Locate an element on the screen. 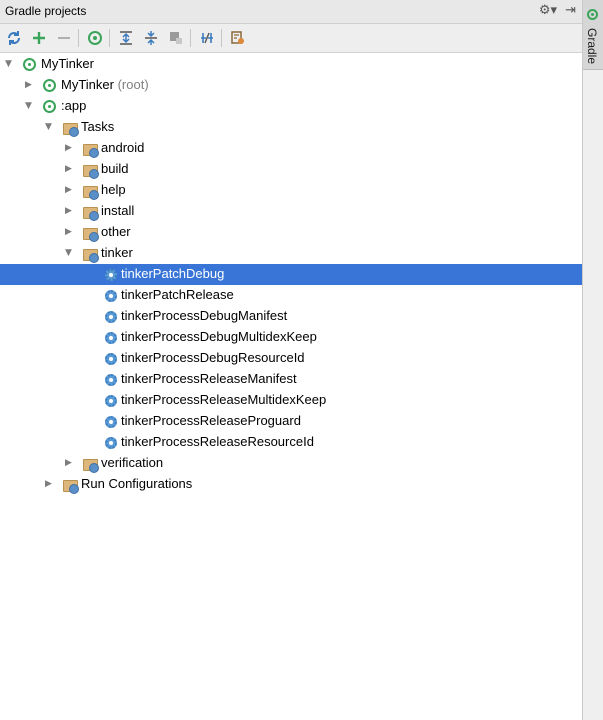 This screenshot has height=720, width=603. refresh-icon is located at coordinates (14, 38).